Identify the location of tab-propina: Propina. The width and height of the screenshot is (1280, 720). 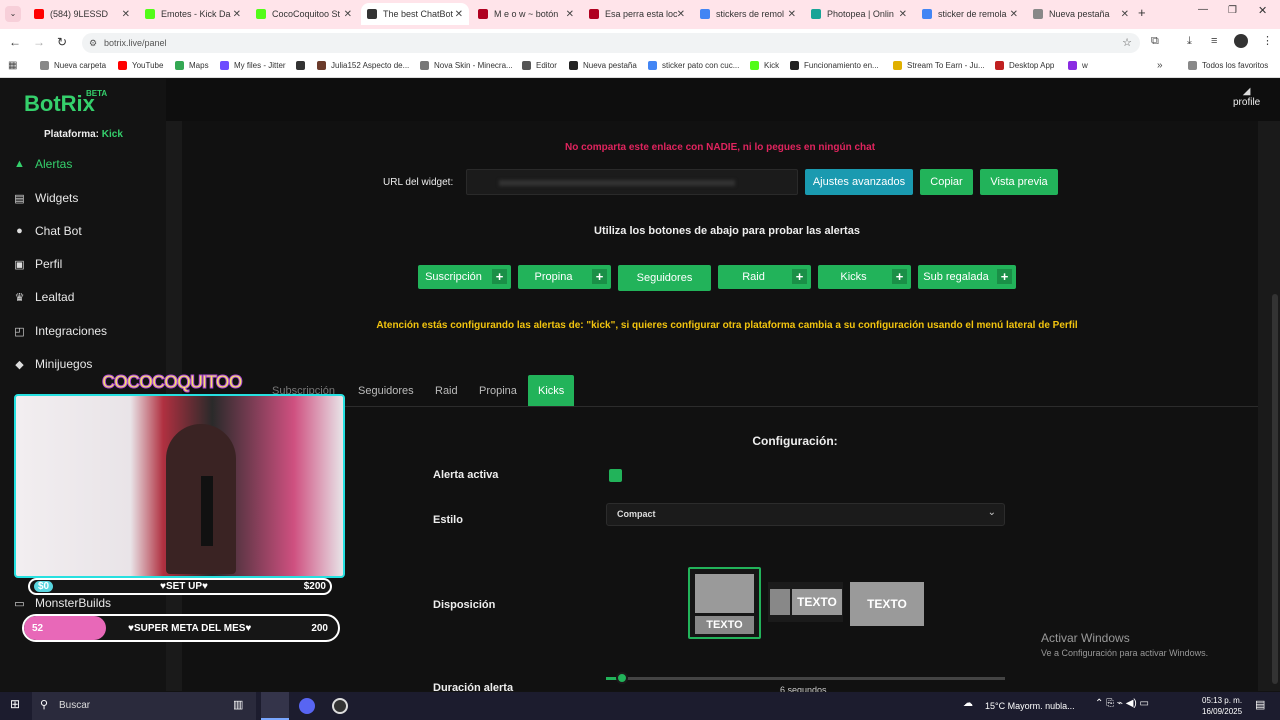
(498, 390).